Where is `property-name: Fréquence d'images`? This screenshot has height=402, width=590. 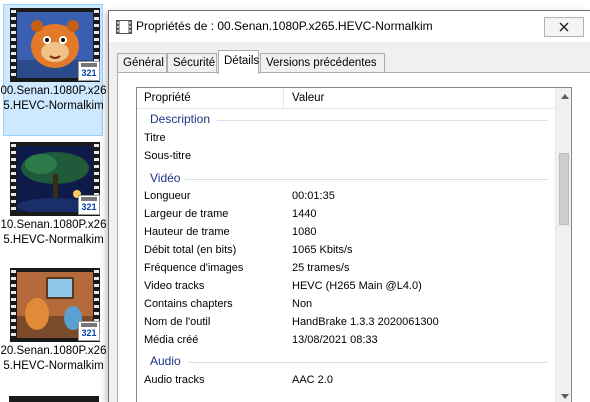
property-name: Fréquence d'images is located at coordinates (194, 268).